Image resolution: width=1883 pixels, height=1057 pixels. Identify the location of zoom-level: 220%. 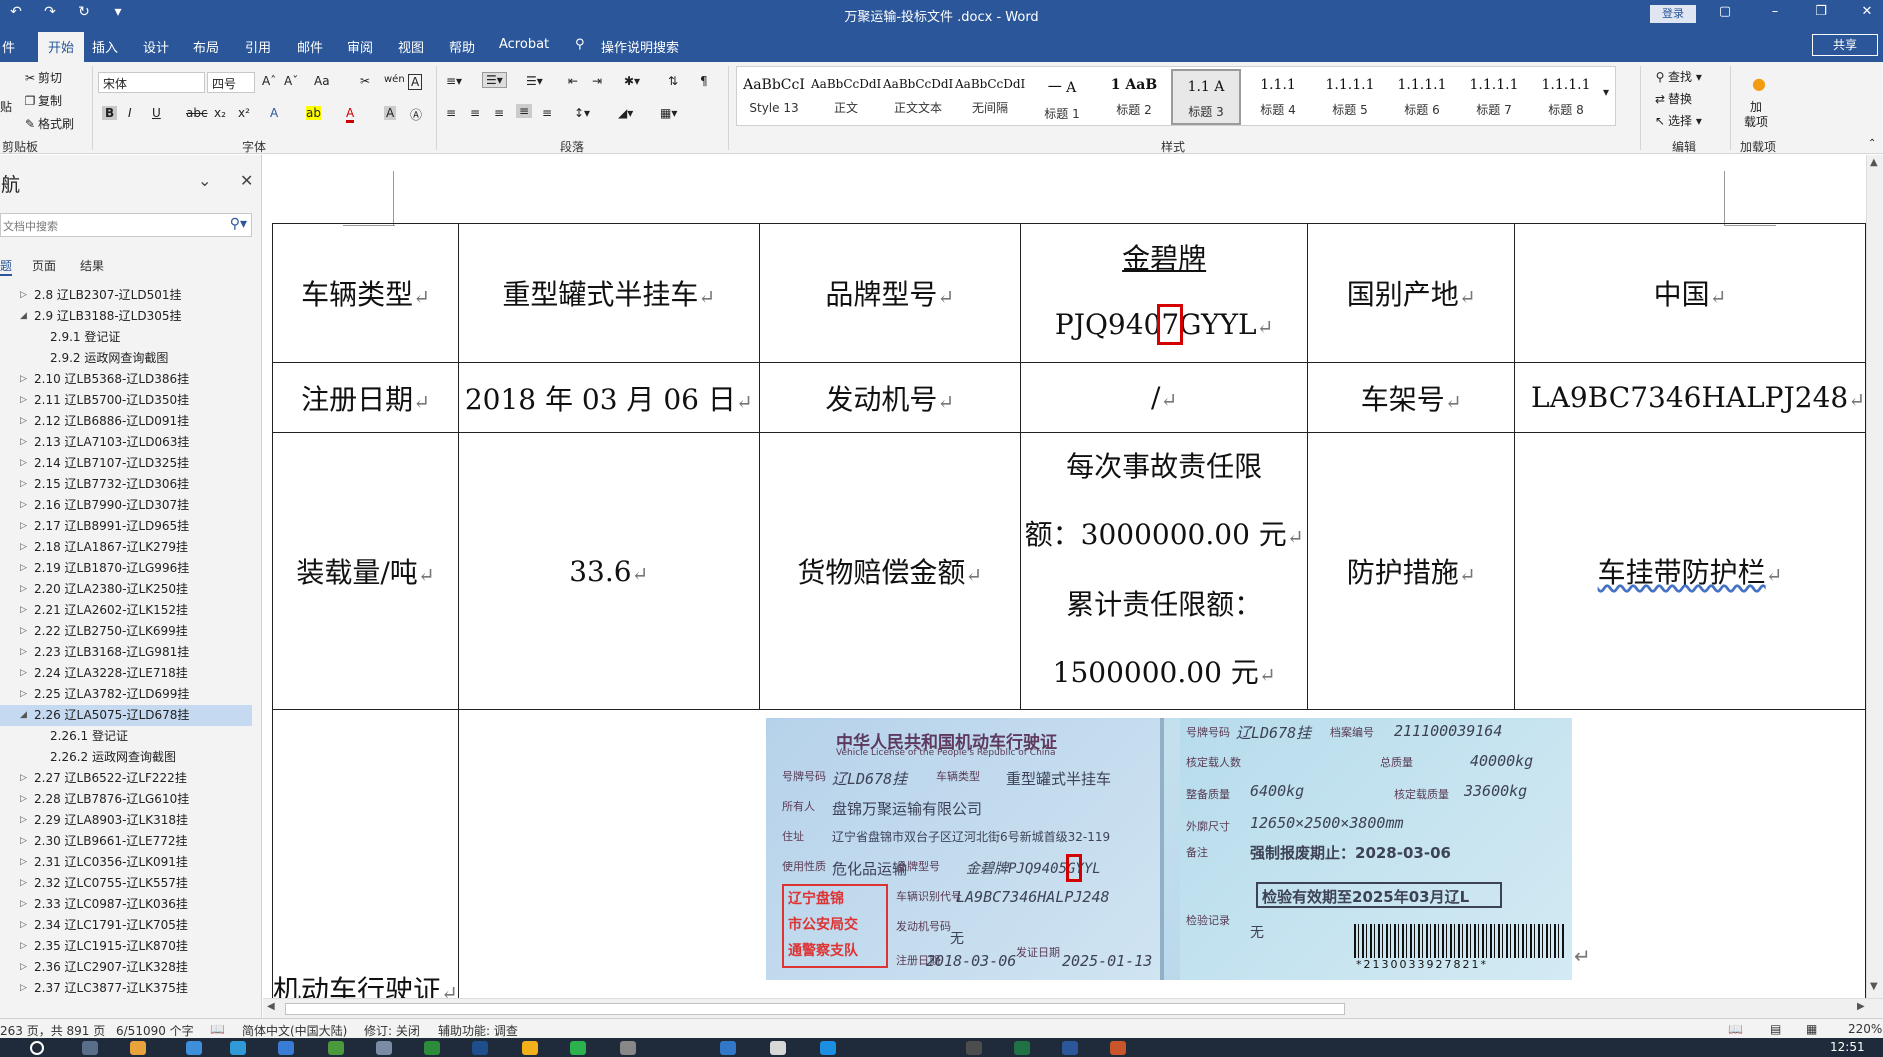
(1865, 1029).